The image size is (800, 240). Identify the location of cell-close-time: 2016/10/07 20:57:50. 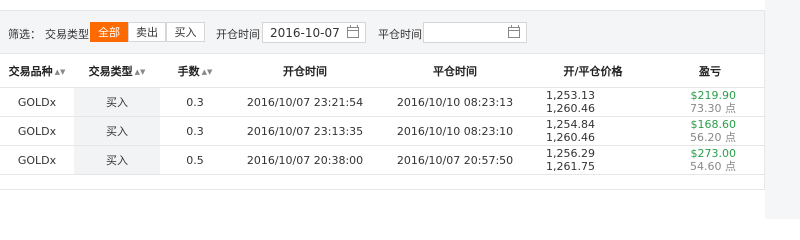
(455, 160).